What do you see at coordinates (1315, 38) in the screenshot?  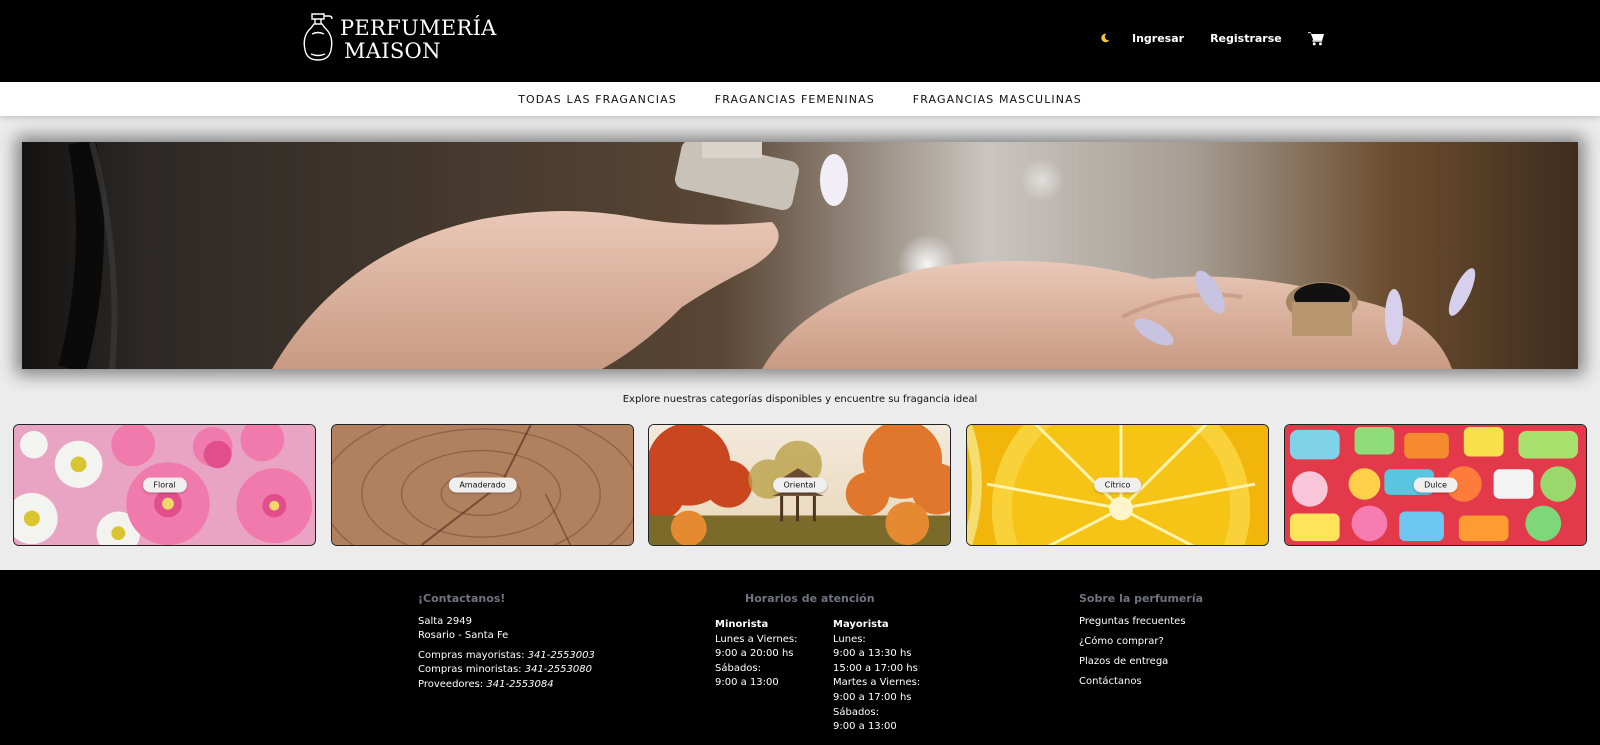 I see `cart-icon` at bounding box center [1315, 38].